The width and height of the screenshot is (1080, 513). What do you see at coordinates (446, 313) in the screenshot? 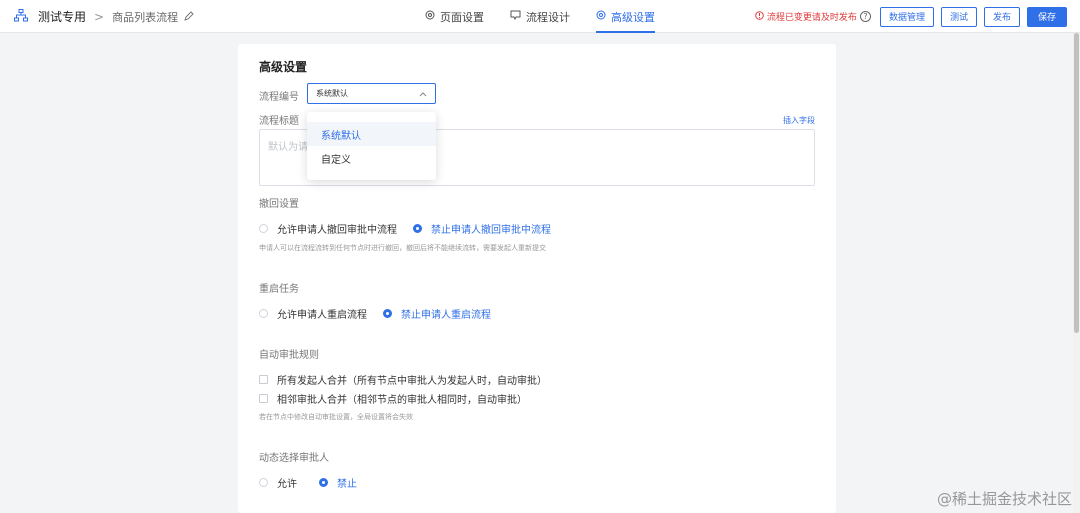
I see `radio-label: 禁止申请人重启流程` at bounding box center [446, 313].